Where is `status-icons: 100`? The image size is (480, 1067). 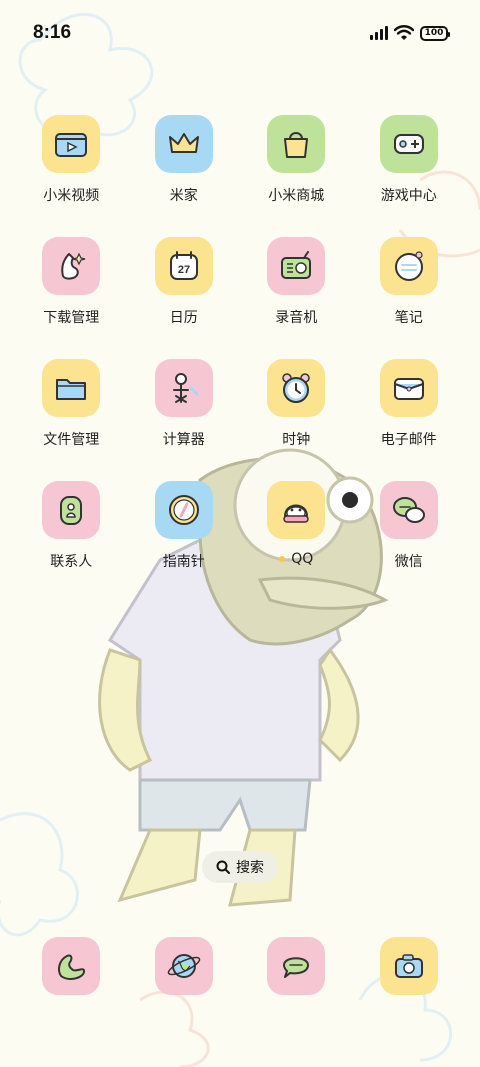
status-icons: 100 is located at coordinates (410, 33).